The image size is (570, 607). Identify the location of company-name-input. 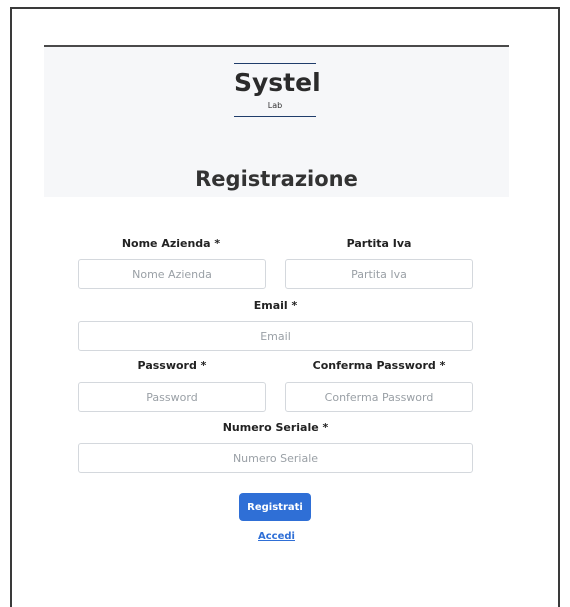
(172, 274).